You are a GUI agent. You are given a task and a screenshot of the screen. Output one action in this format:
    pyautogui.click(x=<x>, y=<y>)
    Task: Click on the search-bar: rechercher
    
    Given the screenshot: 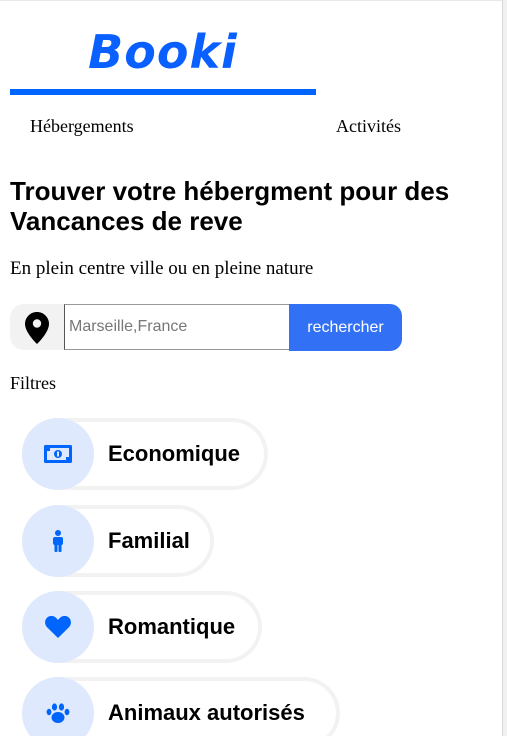 What is the action you would take?
    pyautogui.click(x=206, y=328)
    